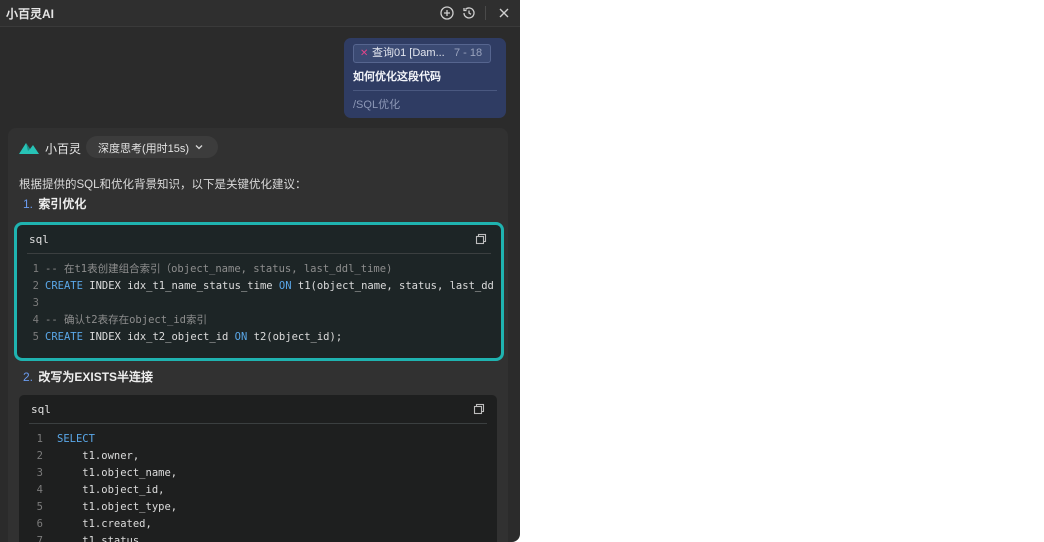 Image resolution: width=1044 pixels, height=542 pixels. I want to click on list-number: 1., so click(28, 204).